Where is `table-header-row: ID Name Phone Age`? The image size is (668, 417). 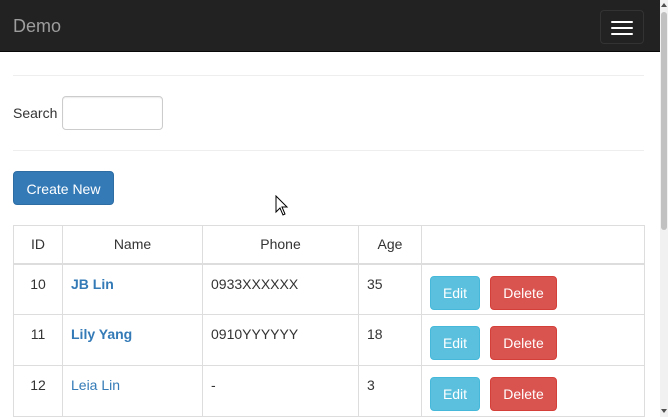
table-header-row: ID Name Phone Age is located at coordinates (329, 245).